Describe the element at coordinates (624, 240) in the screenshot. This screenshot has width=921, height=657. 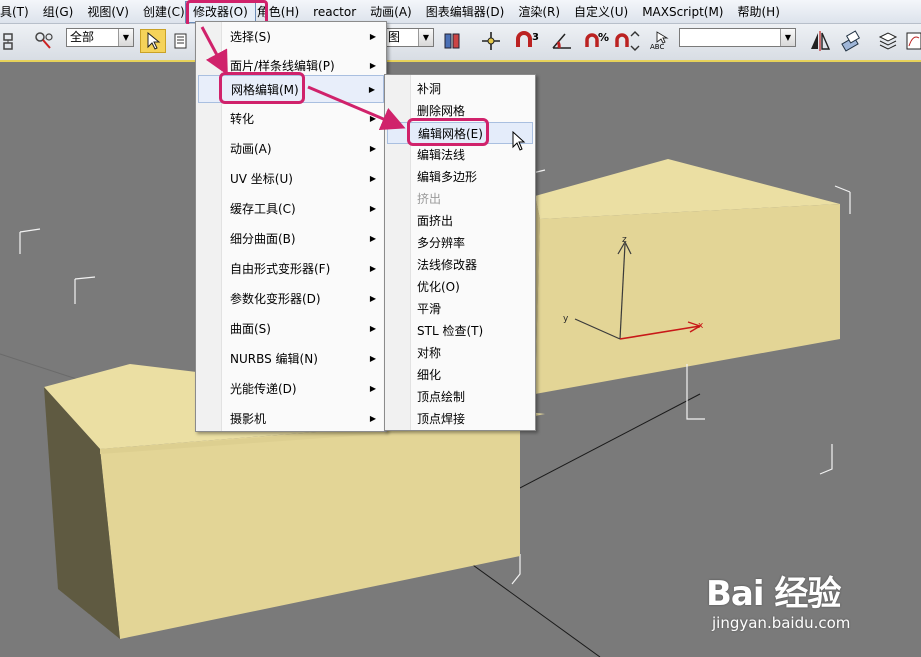
I see `axis-label-z: z` at that location.